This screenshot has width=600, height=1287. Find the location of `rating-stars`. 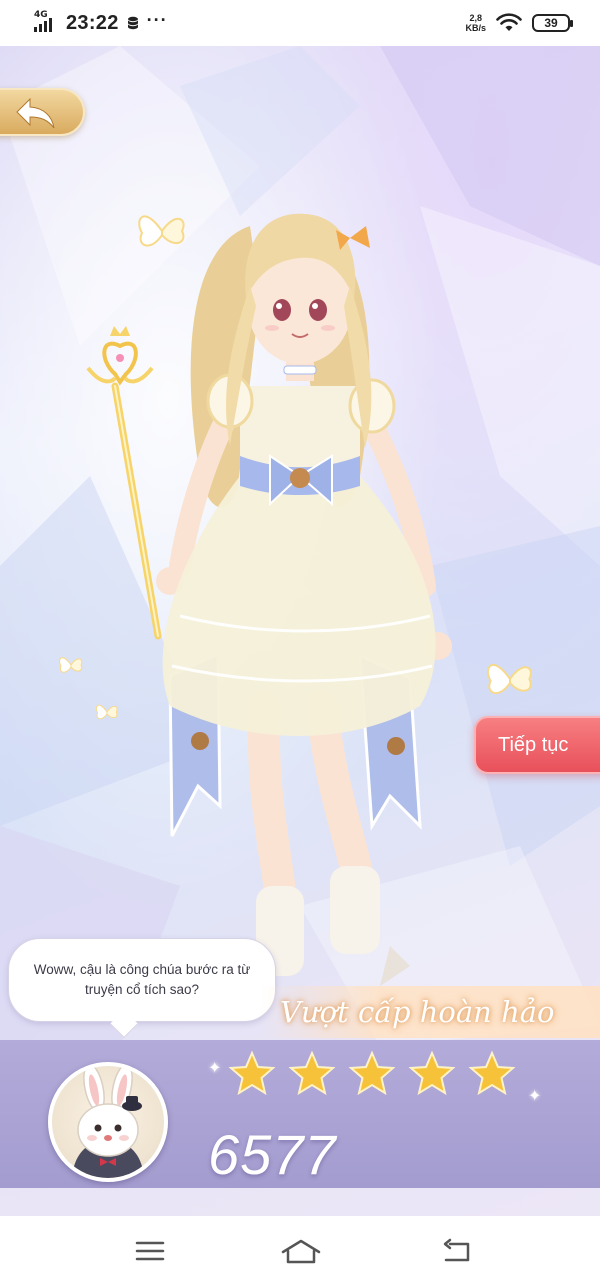

rating-stars is located at coordinates (372, 1074).